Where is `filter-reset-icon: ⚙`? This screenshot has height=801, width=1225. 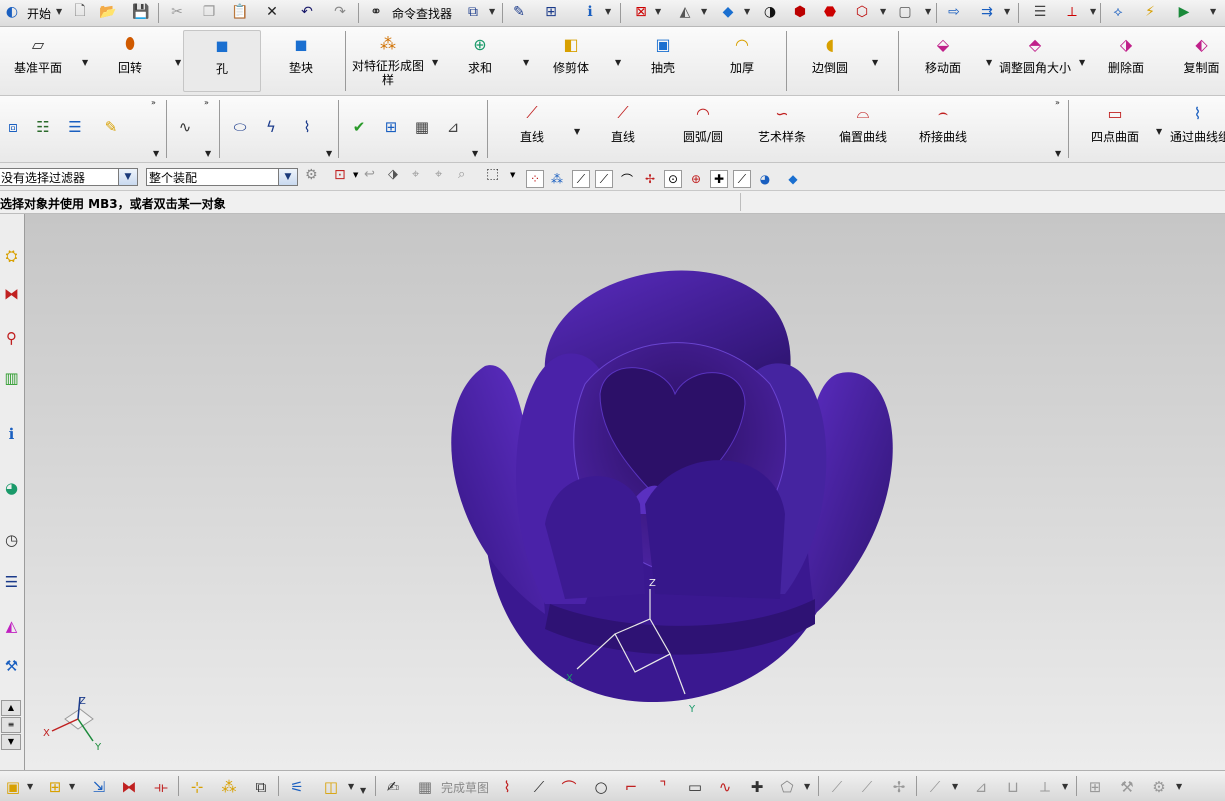 filter-reset-icon: ⚙ is located at coordinates (311, 175).